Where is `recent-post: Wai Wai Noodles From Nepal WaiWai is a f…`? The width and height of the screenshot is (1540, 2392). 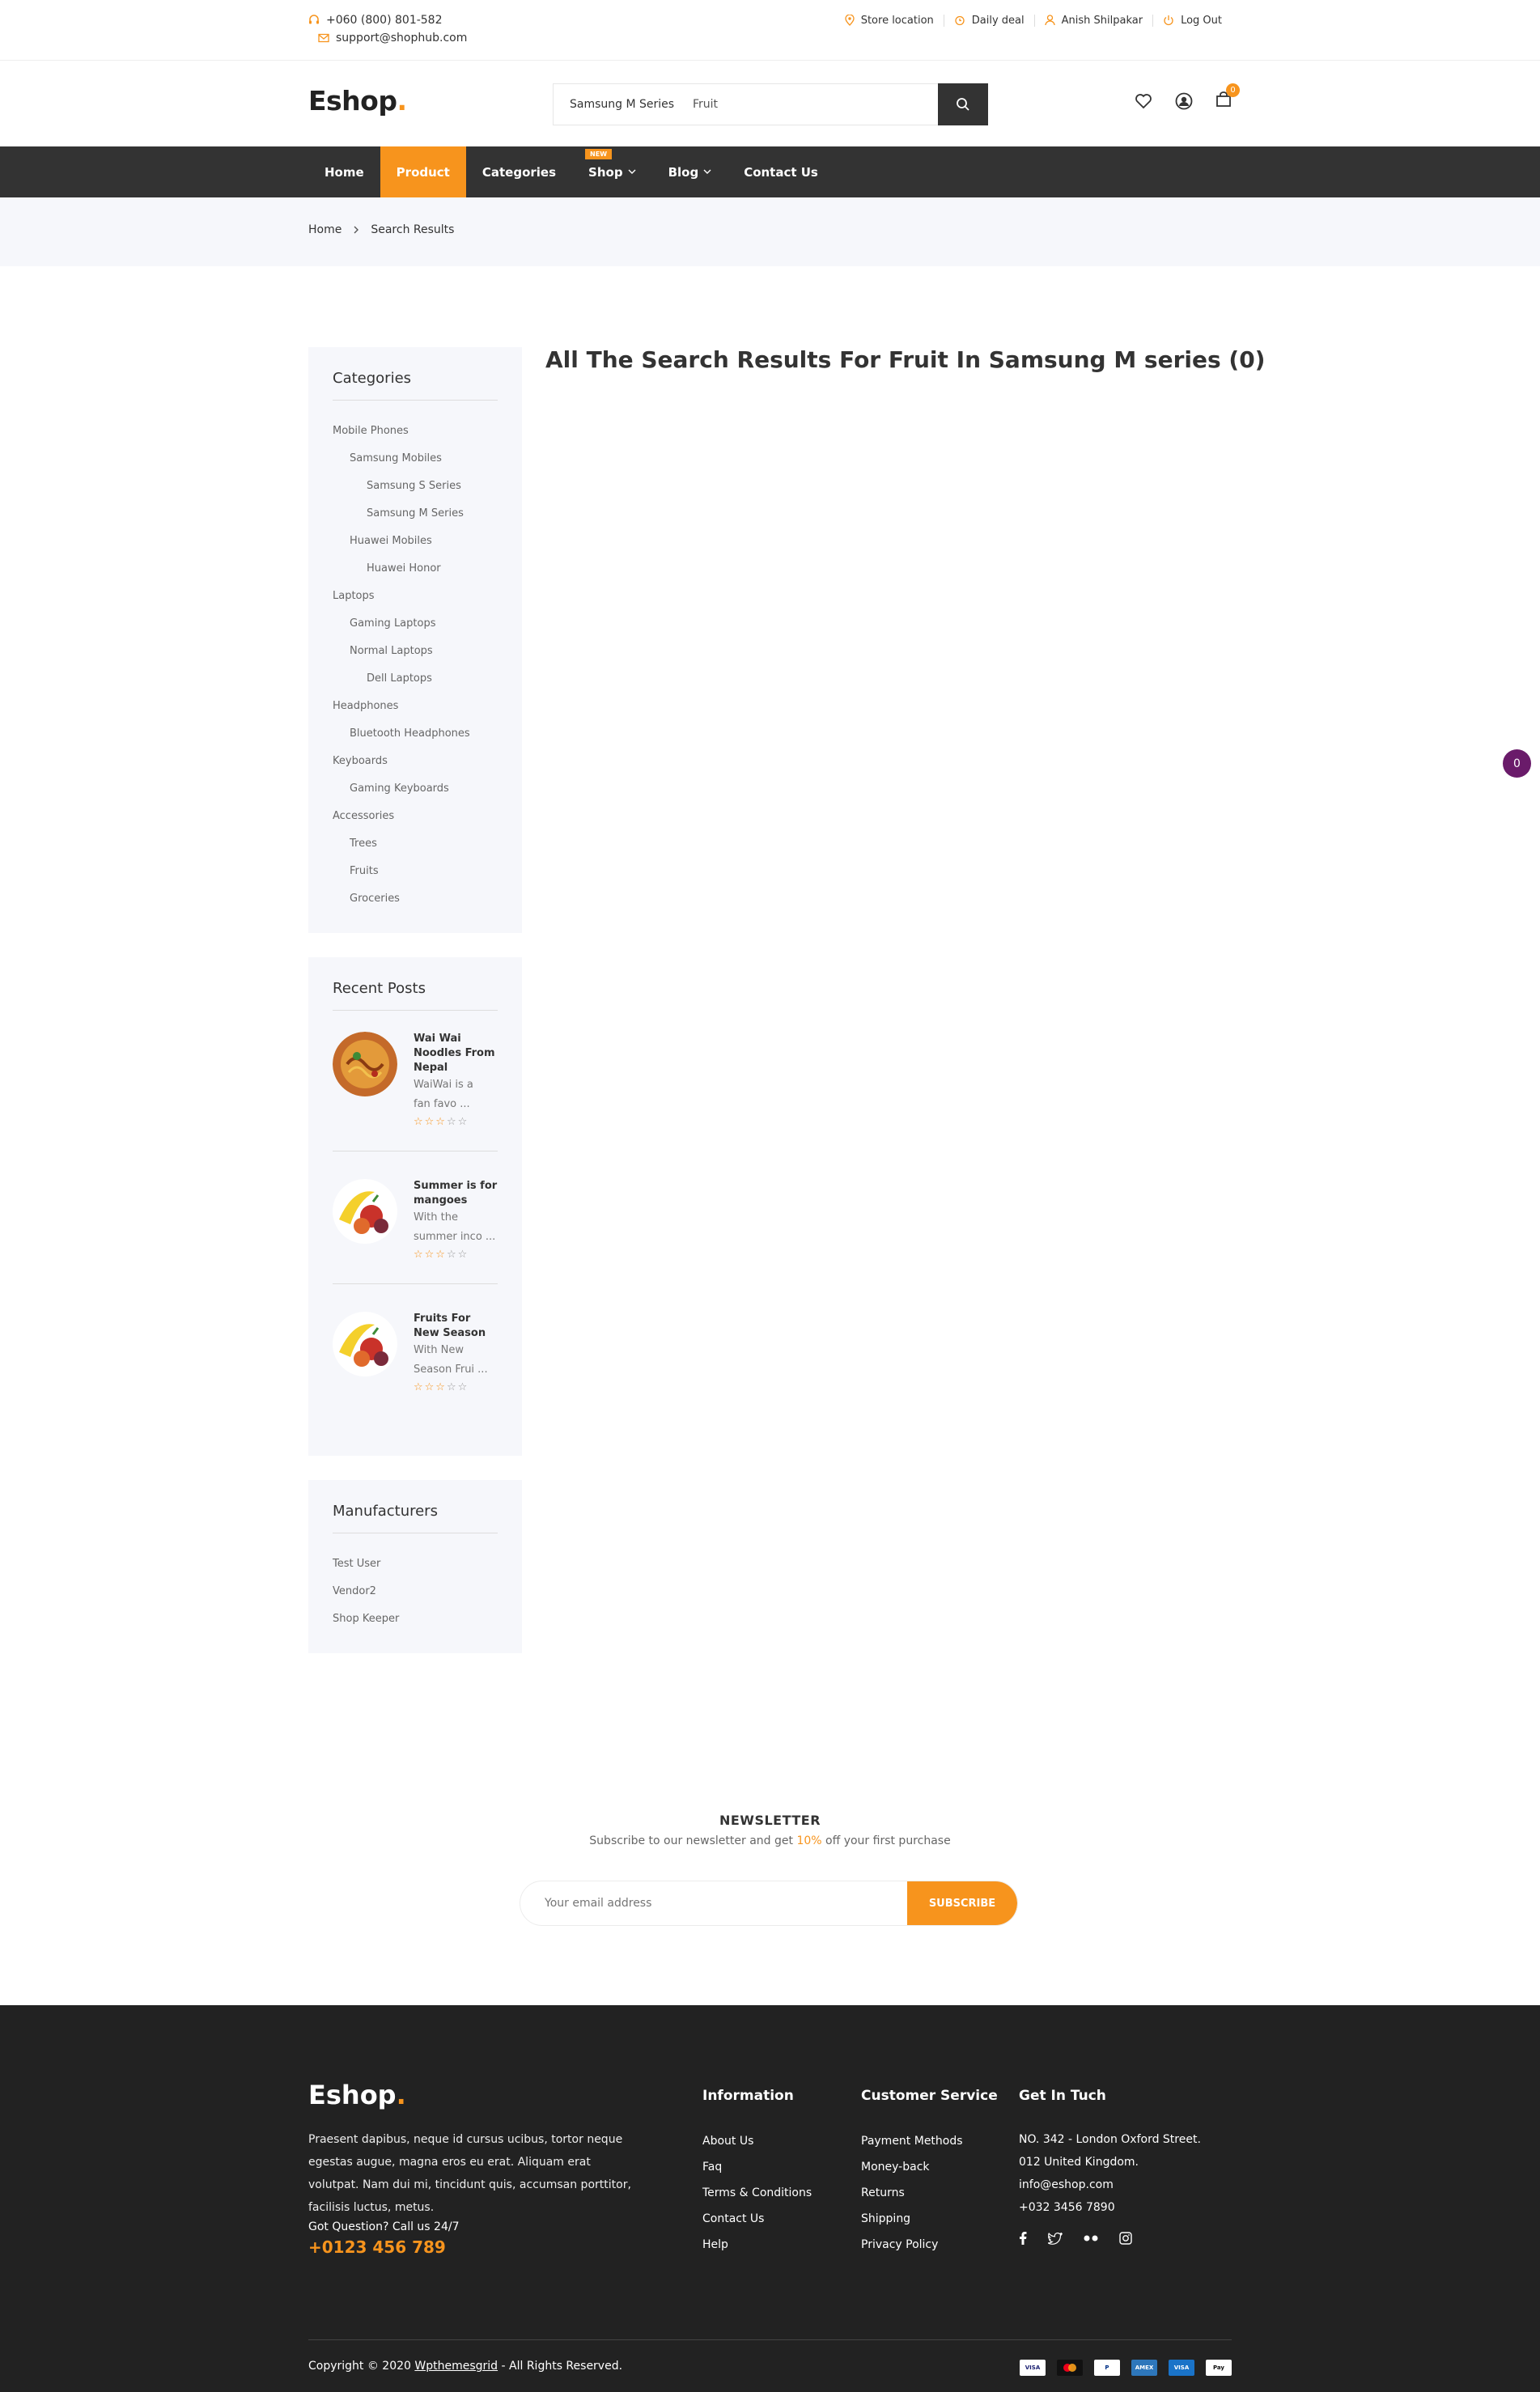
recent-post: Wai Wai Noodles From Nepal WaiWai is a f… is located at coordinates (415, 1089).